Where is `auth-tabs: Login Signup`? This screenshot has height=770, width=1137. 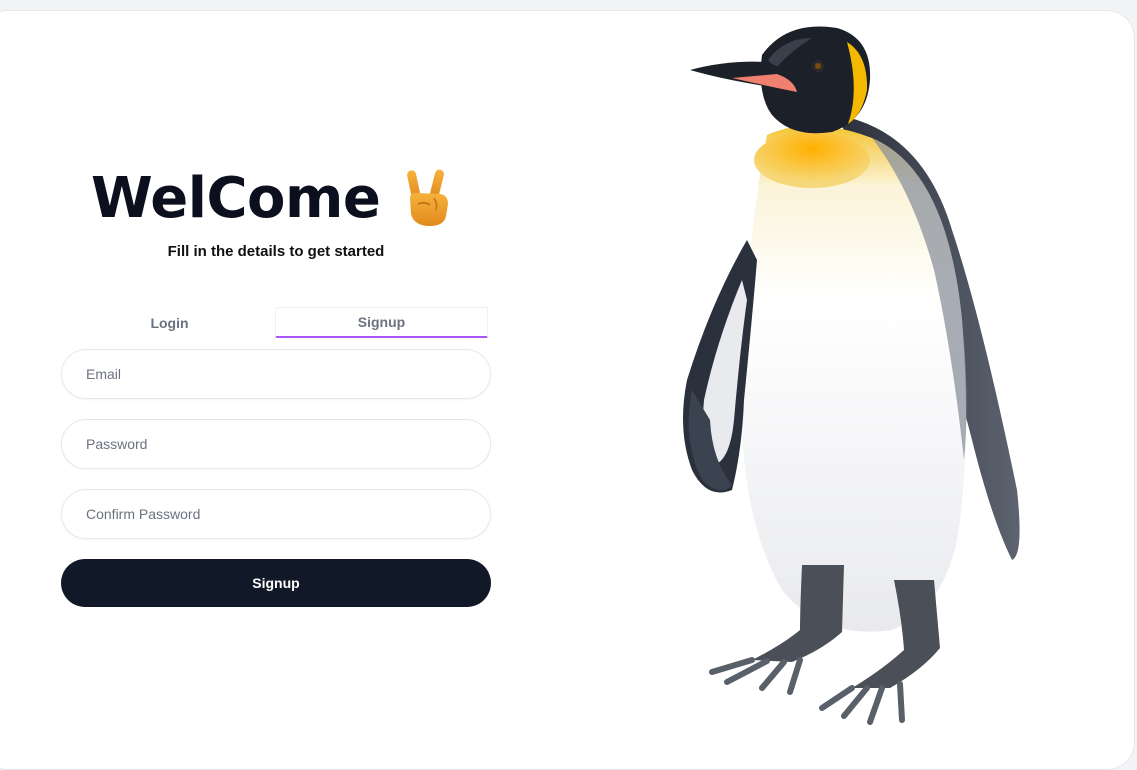 auth-tabs: Login Signup is located at coordinates (276, 322).